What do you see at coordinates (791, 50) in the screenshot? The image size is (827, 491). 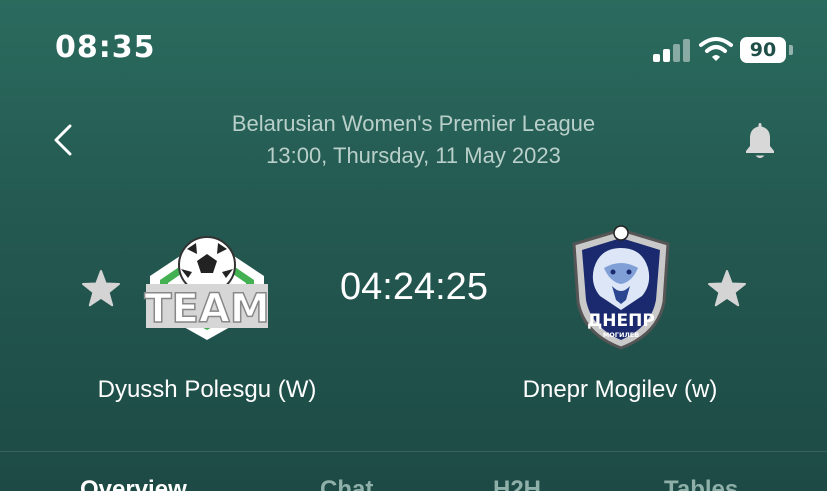 I see `battery-cap` at bounding box center [791, 50].